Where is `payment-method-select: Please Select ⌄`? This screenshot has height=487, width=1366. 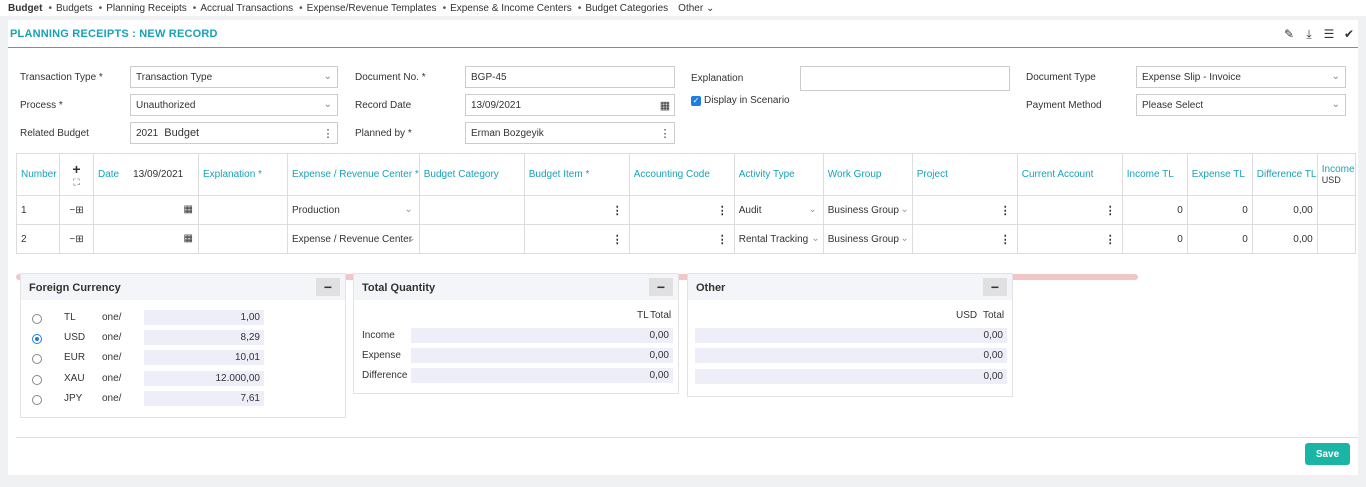 payment-method-select: Please Select ⌄ is located at coordinates (1241, 105).